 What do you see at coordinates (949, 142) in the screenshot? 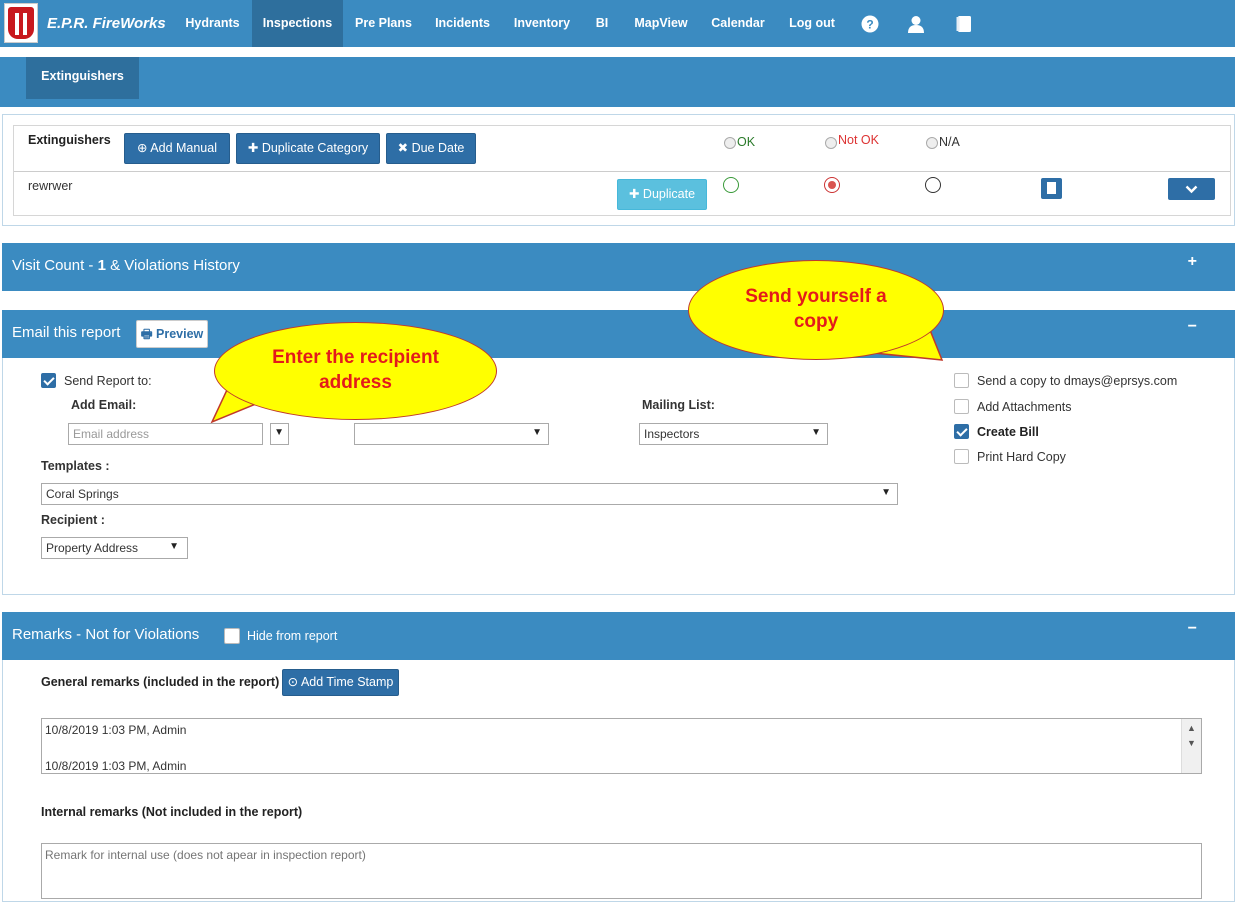
I see `na-column-label: N/A` at bounding box center [949, 142].